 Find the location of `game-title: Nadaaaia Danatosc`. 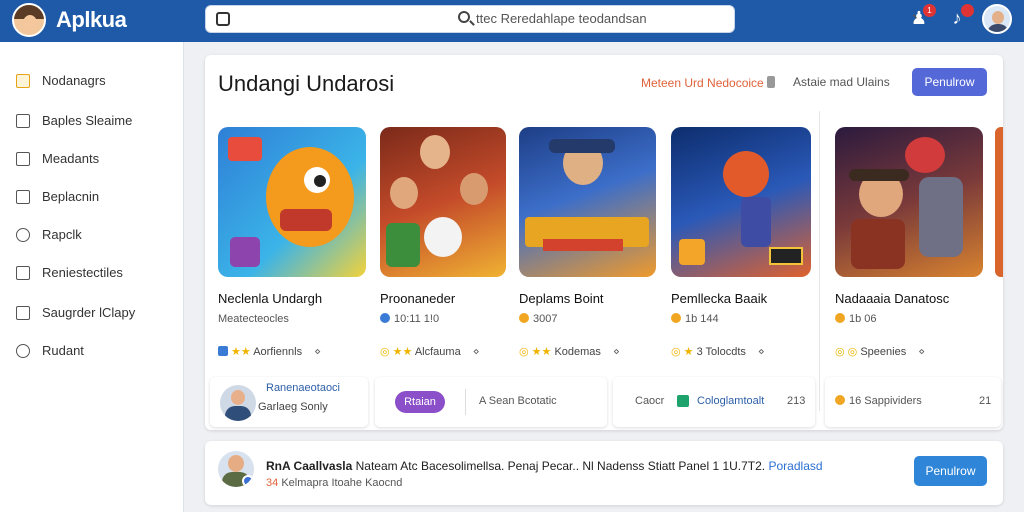

game-title: Nadaaaia Danatosc is located at coordinates (892, 298).